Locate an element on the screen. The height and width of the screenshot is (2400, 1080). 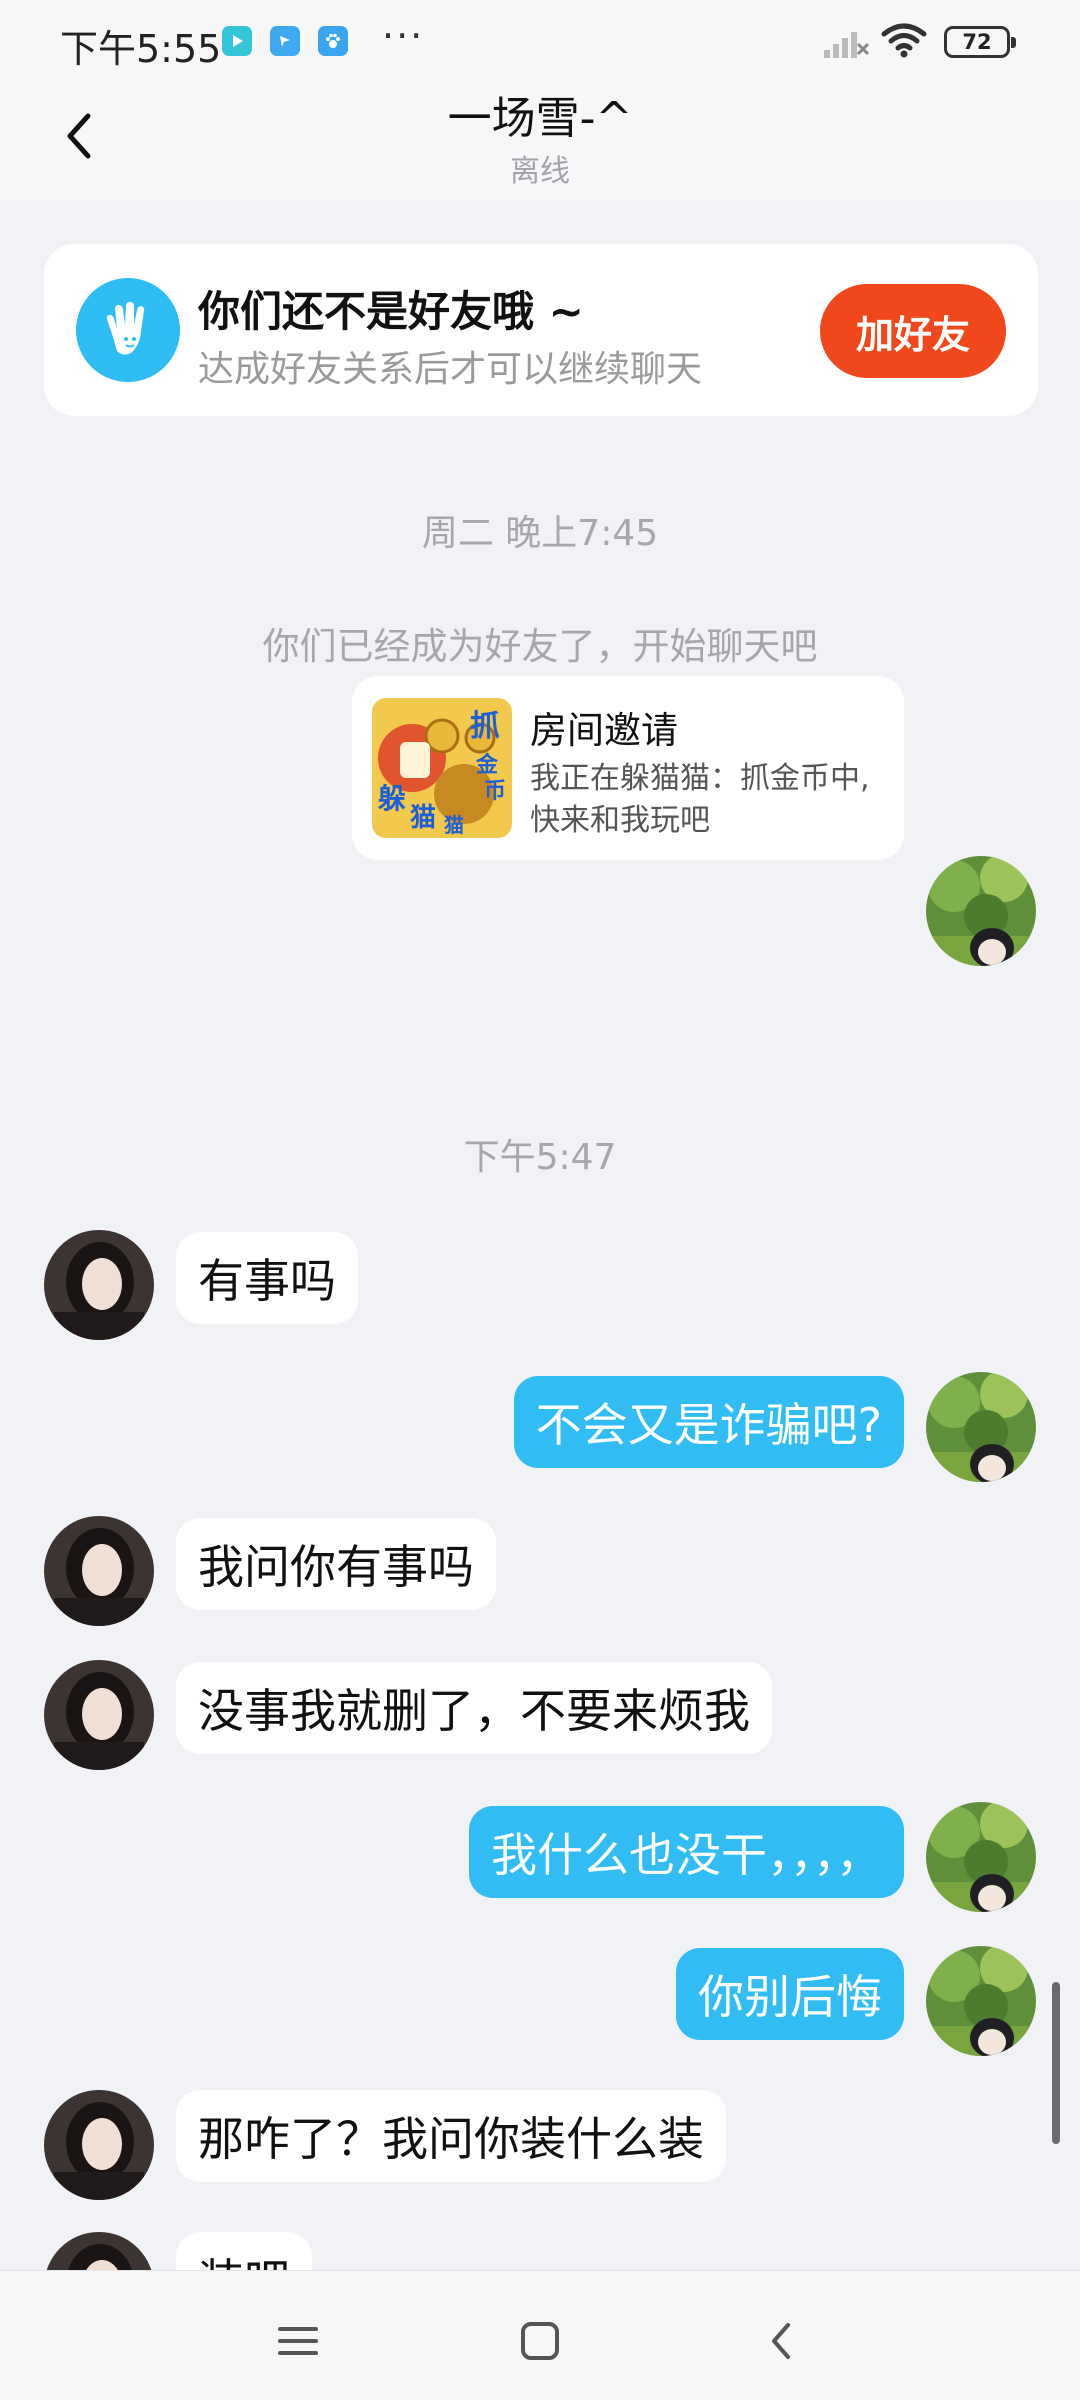
tencent-video-icon is located at coordinates (285, 41).